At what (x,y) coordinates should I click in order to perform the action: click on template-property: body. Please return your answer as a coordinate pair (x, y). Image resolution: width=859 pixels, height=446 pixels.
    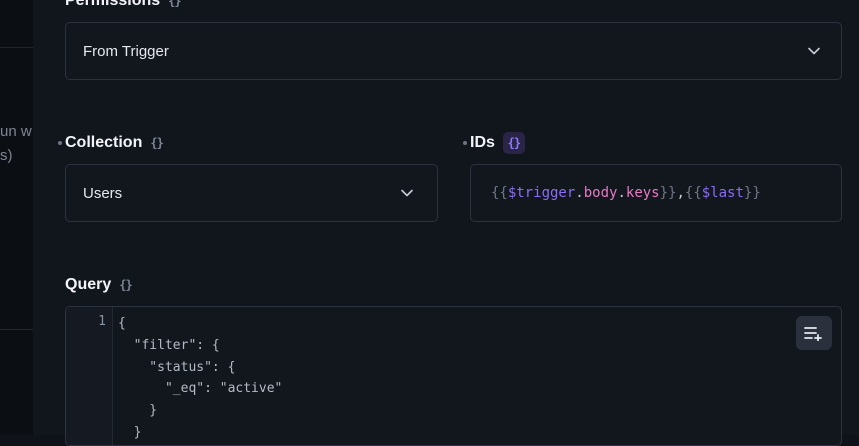
    Looking at the image, I should click on (600, 193).